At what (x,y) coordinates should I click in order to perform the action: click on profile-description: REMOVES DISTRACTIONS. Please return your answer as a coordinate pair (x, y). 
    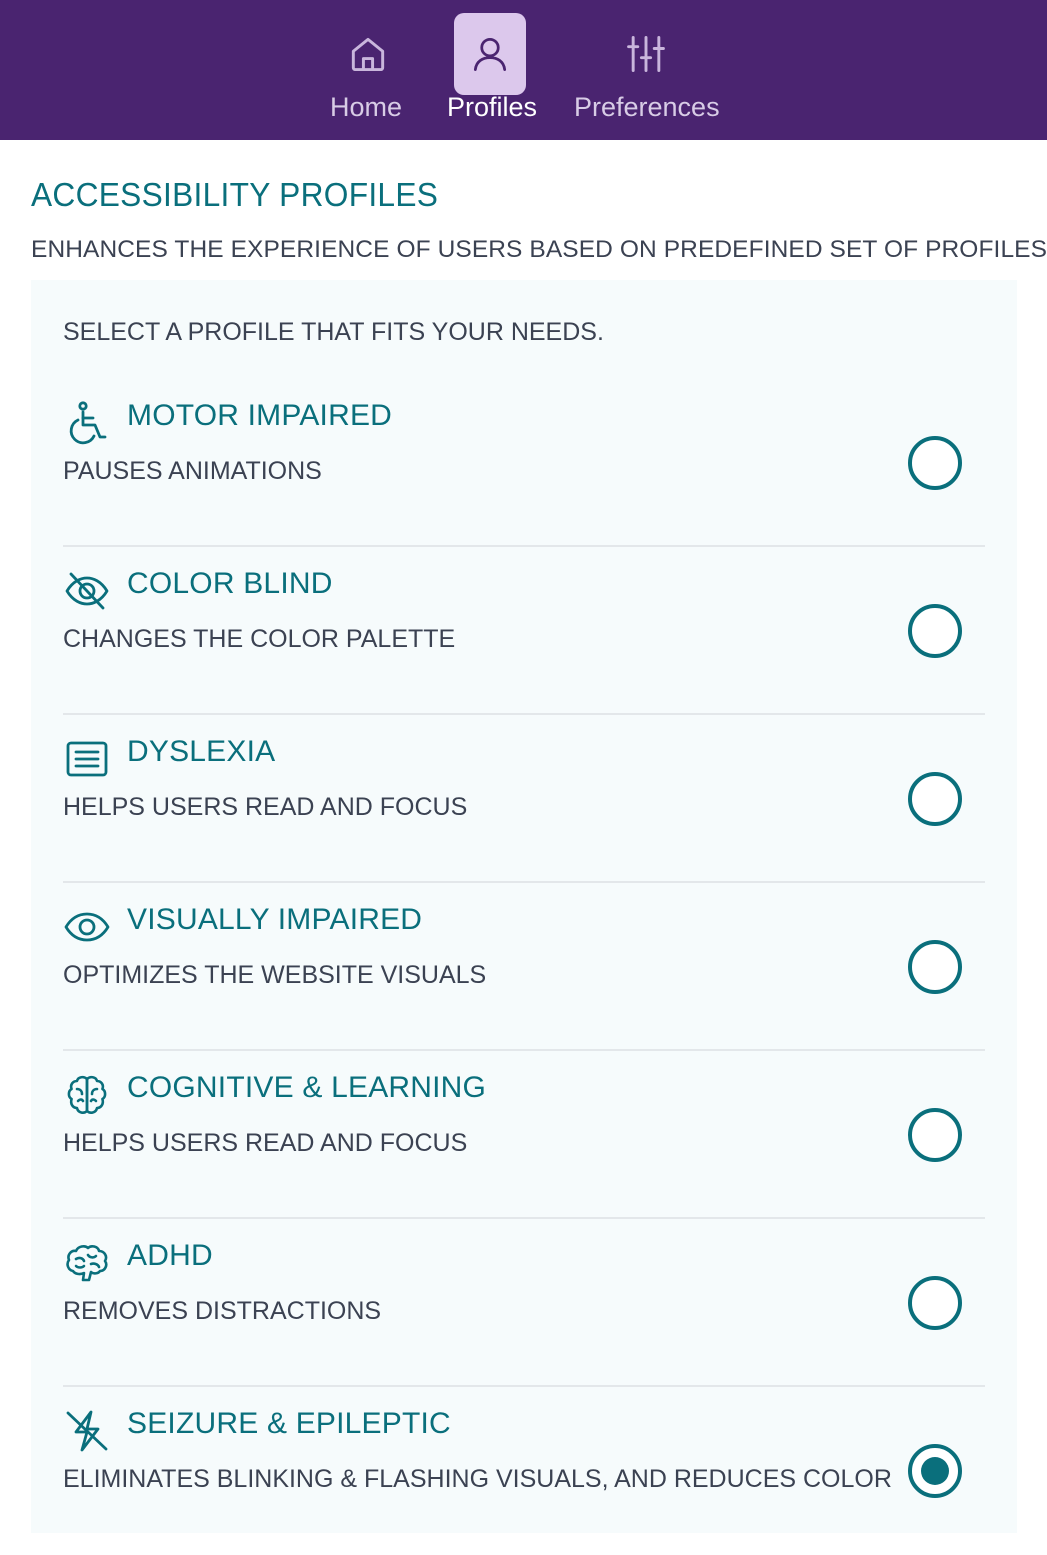
    Looking at the image, I should click on (222, 1311).